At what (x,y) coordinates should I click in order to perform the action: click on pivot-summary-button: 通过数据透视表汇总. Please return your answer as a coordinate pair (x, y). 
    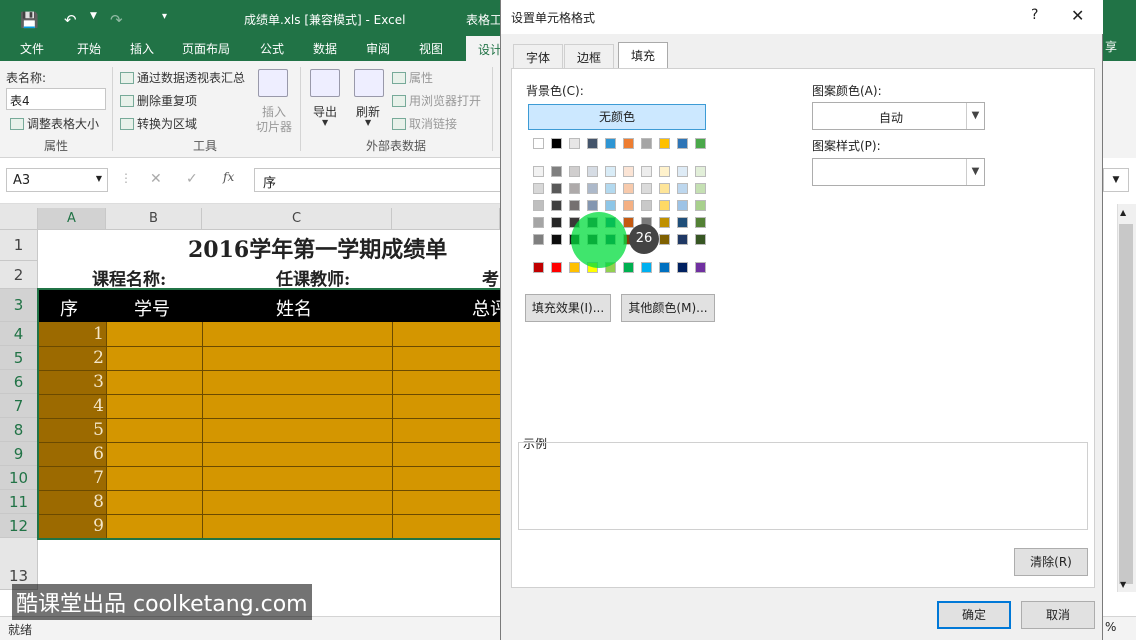
    Looking at the image, I should click on (182, 77).